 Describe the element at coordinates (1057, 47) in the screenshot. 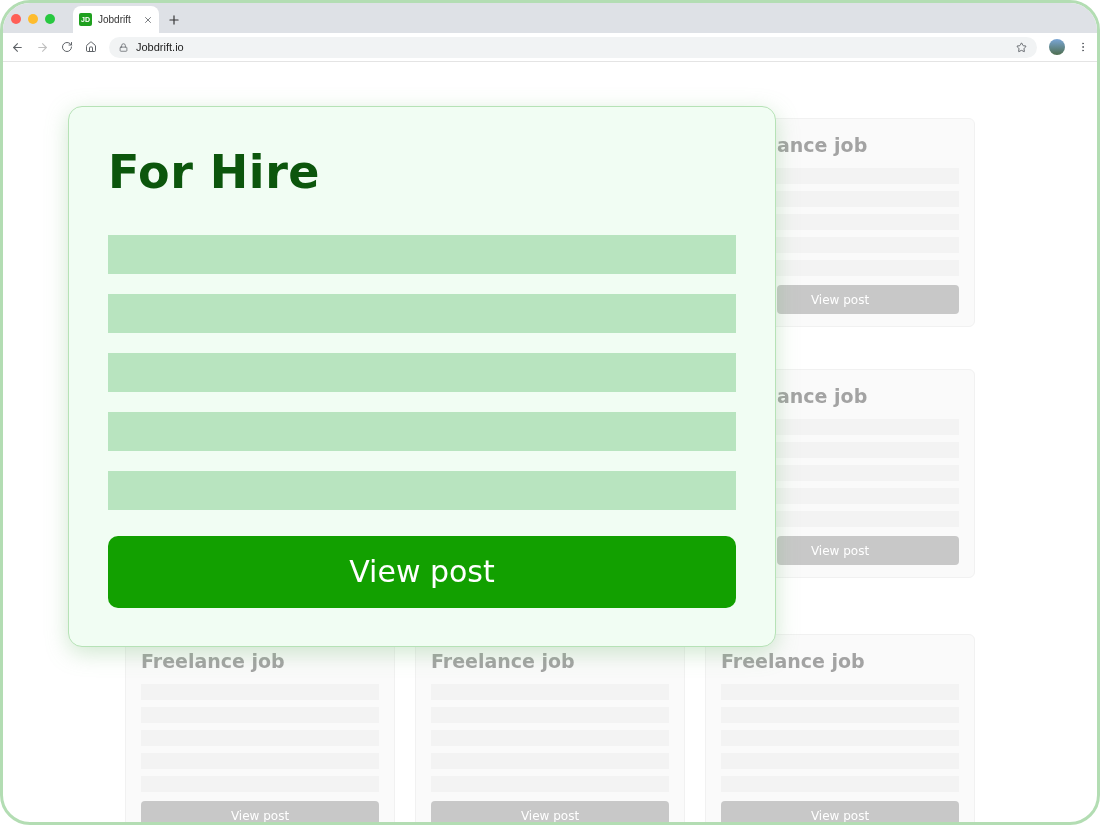

I see `profile-avatar` at that location.